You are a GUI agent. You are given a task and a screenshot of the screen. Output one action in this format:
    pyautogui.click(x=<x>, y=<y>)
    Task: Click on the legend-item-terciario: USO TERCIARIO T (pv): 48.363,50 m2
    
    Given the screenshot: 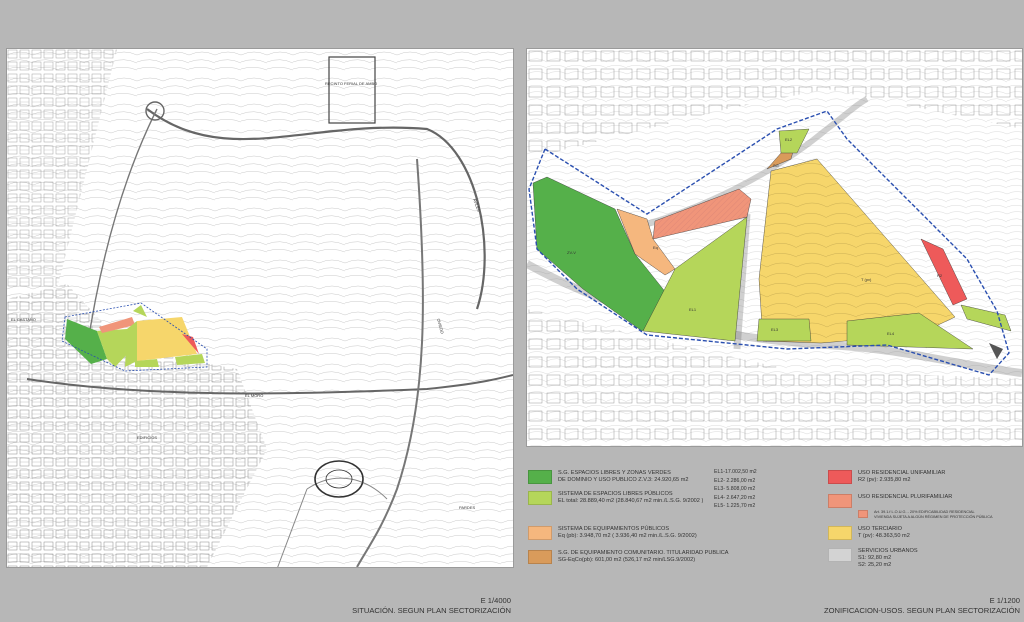 What is the action you would take?
    pyautogui.click(x=869, y=533)
    